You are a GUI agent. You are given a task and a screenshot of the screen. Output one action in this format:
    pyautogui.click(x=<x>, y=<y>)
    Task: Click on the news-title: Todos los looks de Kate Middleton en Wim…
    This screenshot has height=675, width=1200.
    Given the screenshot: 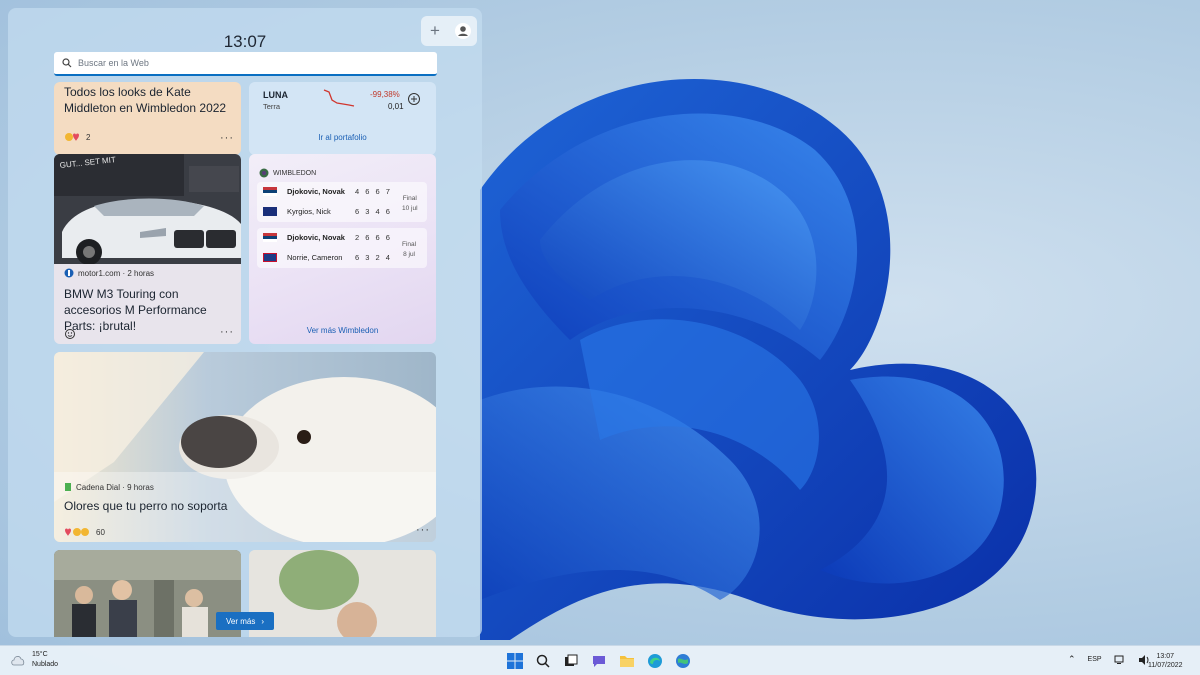 What is the action you would take?
    pyautogui.click(x=145, y=100)
    